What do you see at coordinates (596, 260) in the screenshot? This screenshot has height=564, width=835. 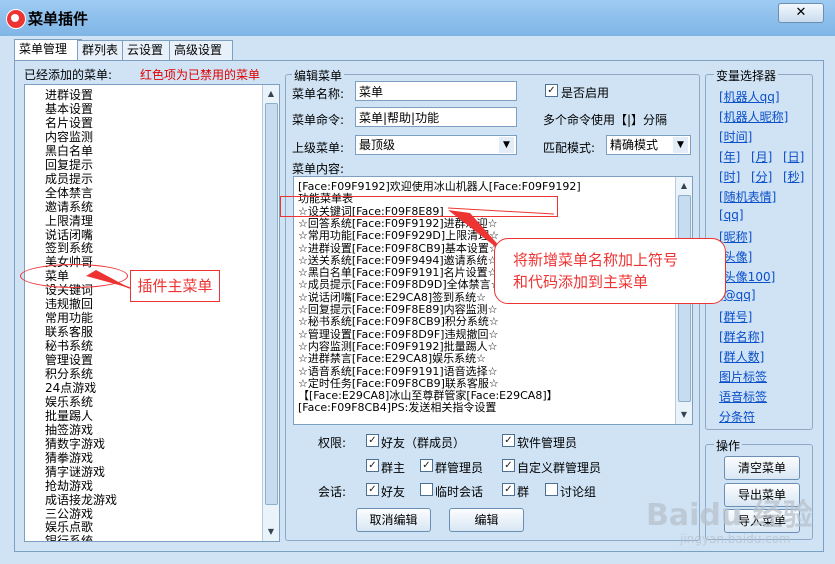 I see `add-note-line1: 将新增菜单名称加上符号` at bounding box center [596, 260].